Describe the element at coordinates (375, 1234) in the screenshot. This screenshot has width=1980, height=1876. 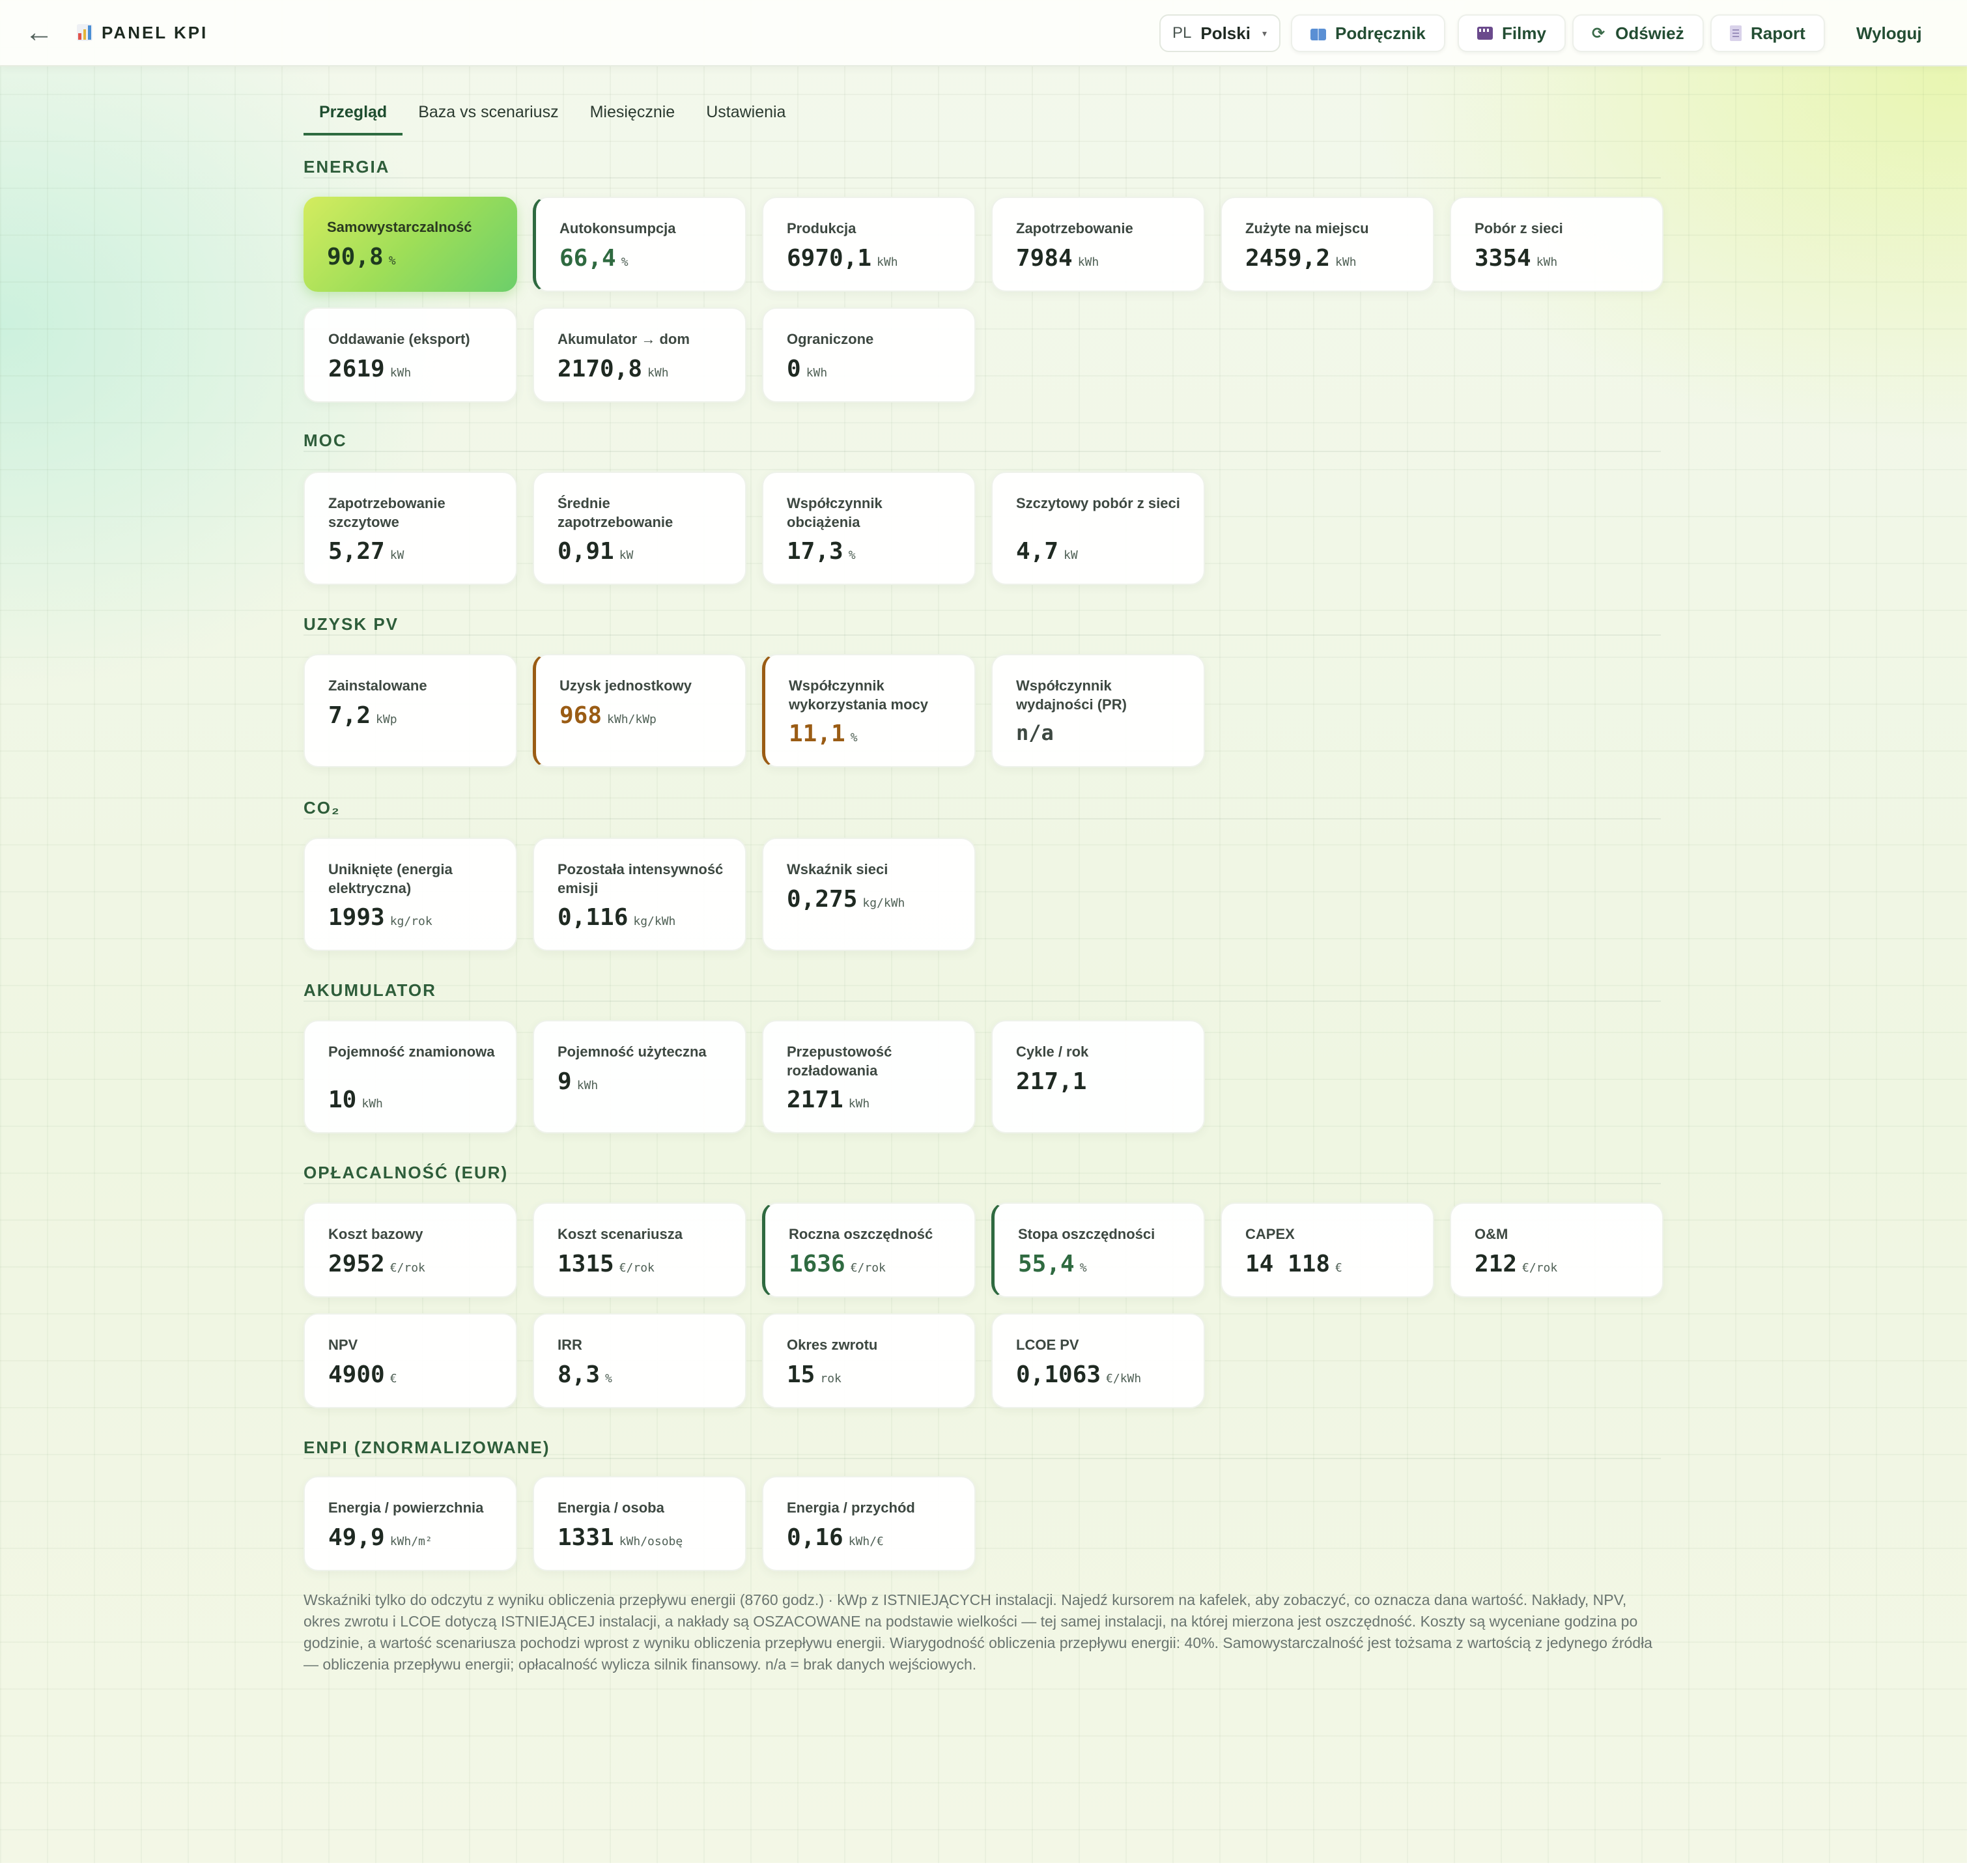
I see `kpi-label: Koszt bazowy` at that location.